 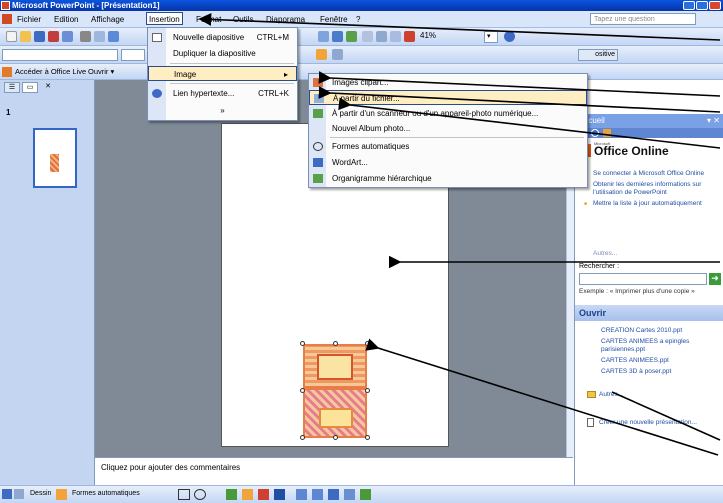 What do you see at coordinates (222, 93) in the screenshot?
I see `menu-item-hyperlink: Lien hypertexte... CTRL+K` at bounding box center [222, 93].